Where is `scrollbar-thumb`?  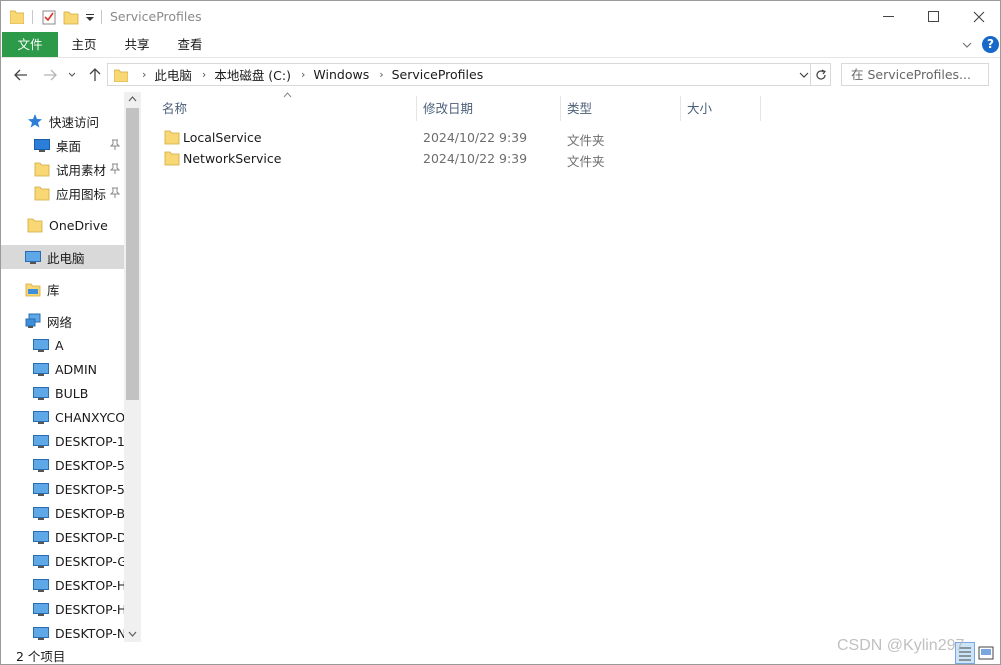
scrollbar-thumb is located at coordinates (132, 254).